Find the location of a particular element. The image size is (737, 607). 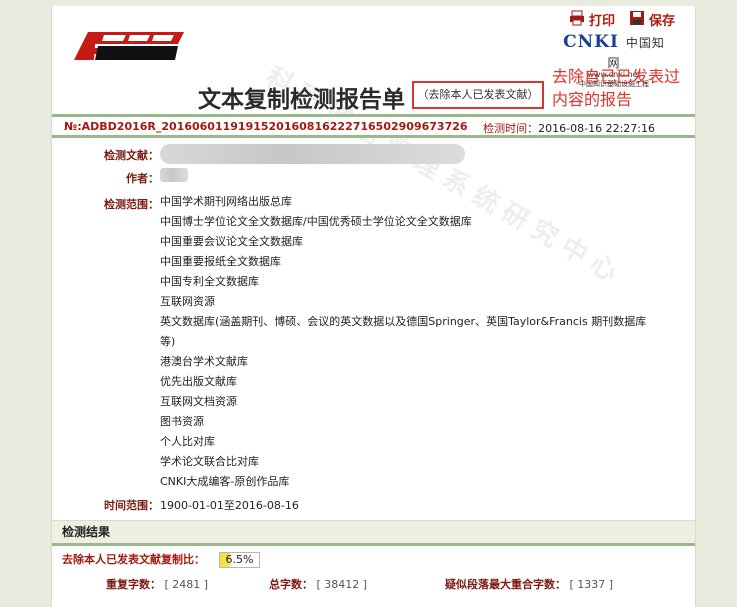

scope-item: 优先出版文献库 is located at coordinates (198, 381).